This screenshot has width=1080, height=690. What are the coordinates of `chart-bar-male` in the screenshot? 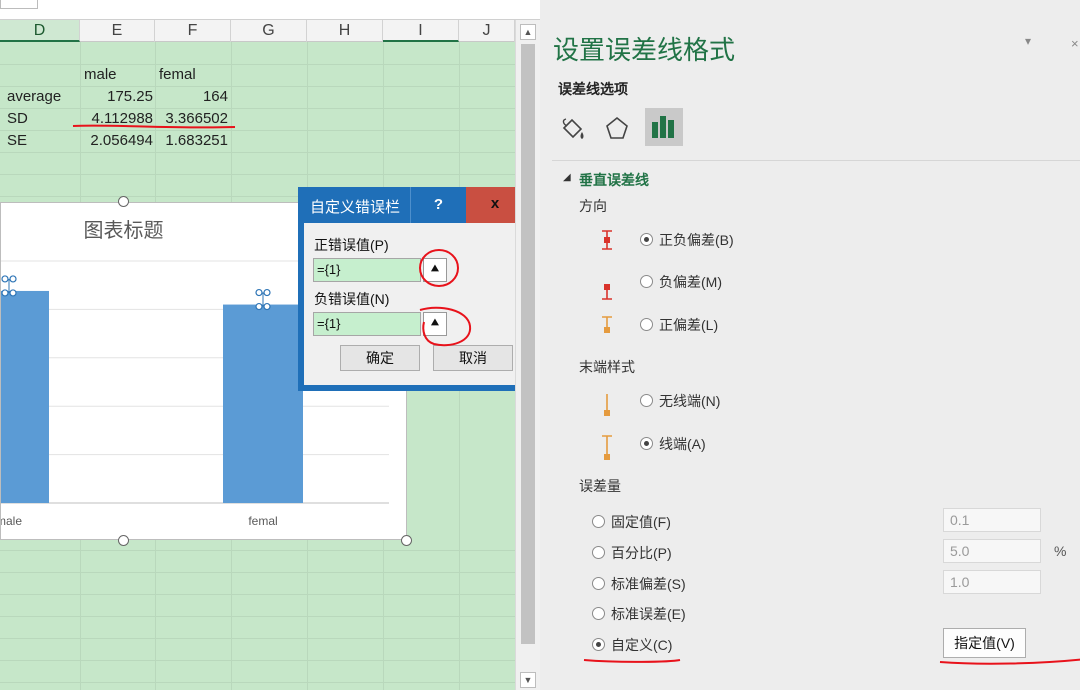 It's located at (25, 396).